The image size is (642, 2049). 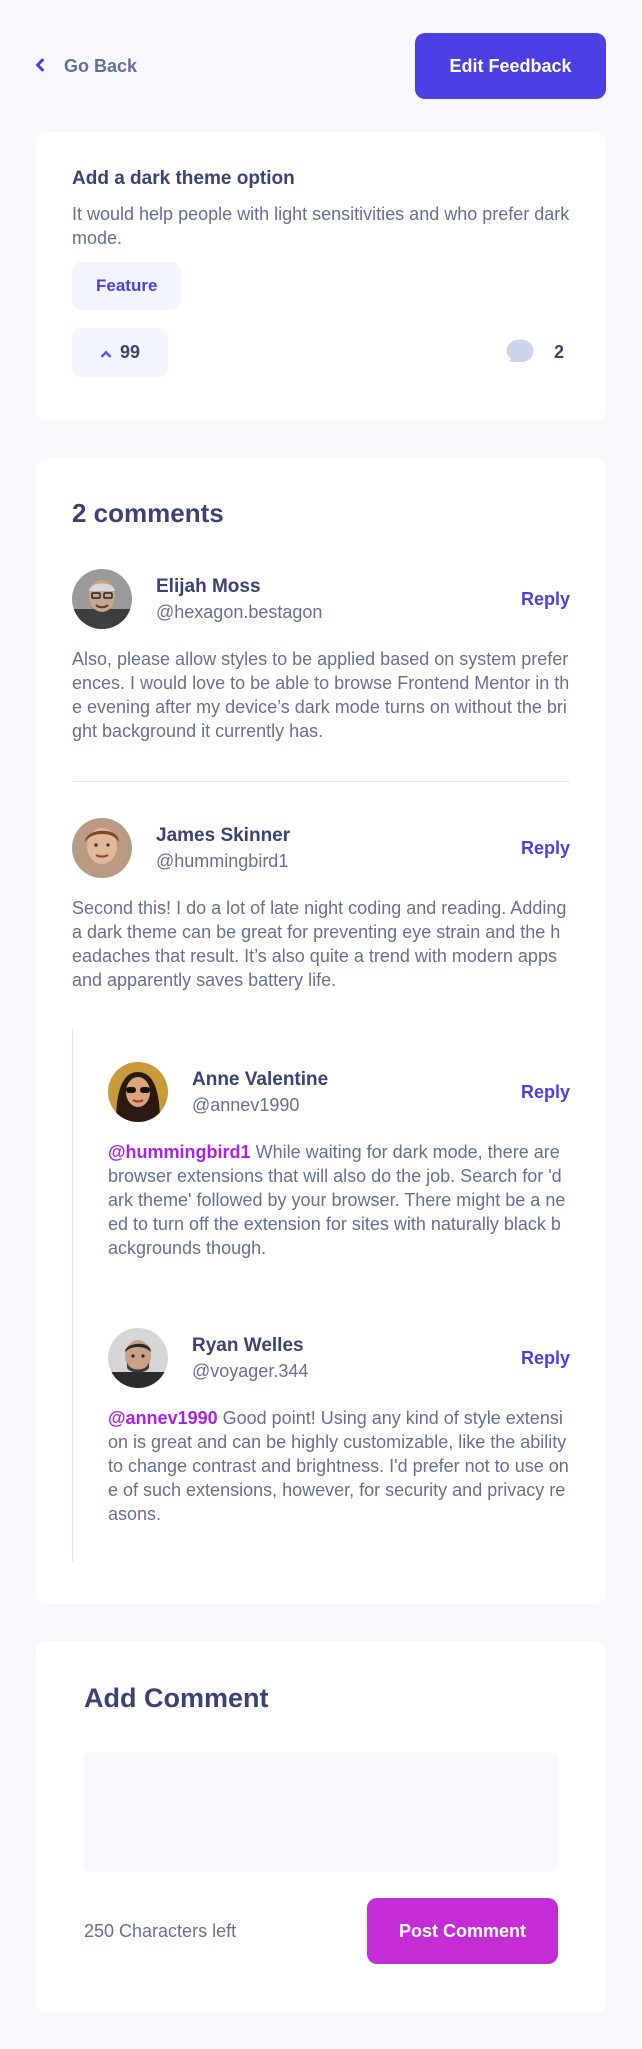 What do you see at coordinates (260, 1079) in the screenshot?
I see `author-name: Anne Valentine` at bounding box center [260, 1079].